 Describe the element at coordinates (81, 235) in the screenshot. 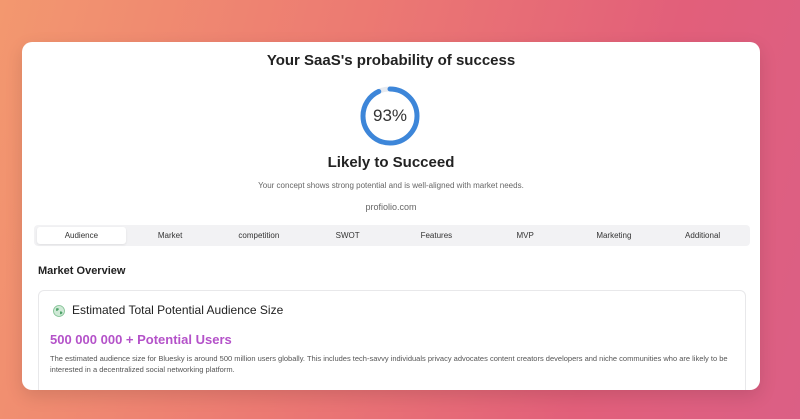

I see `tab-audience: Audience` at that location.